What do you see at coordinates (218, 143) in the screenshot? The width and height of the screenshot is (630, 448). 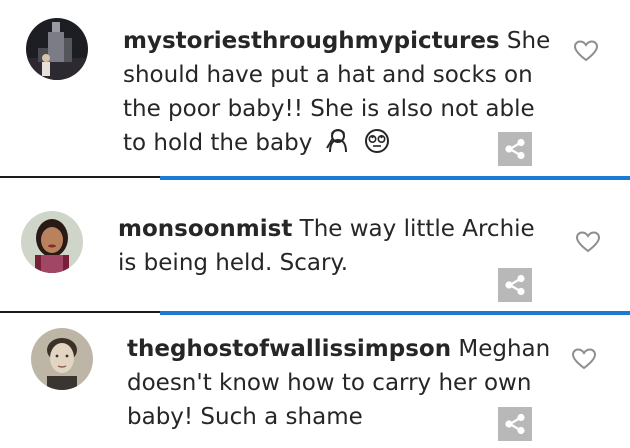 I see `comment-body-line: to hold the baby` at bounding box center [218, 143].